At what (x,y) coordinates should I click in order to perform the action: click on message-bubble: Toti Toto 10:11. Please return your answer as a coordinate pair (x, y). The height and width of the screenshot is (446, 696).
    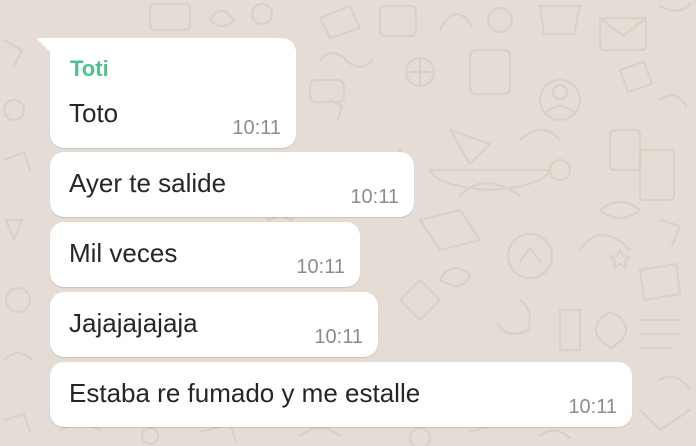
    Looking at the image, I should click on (166, 93).